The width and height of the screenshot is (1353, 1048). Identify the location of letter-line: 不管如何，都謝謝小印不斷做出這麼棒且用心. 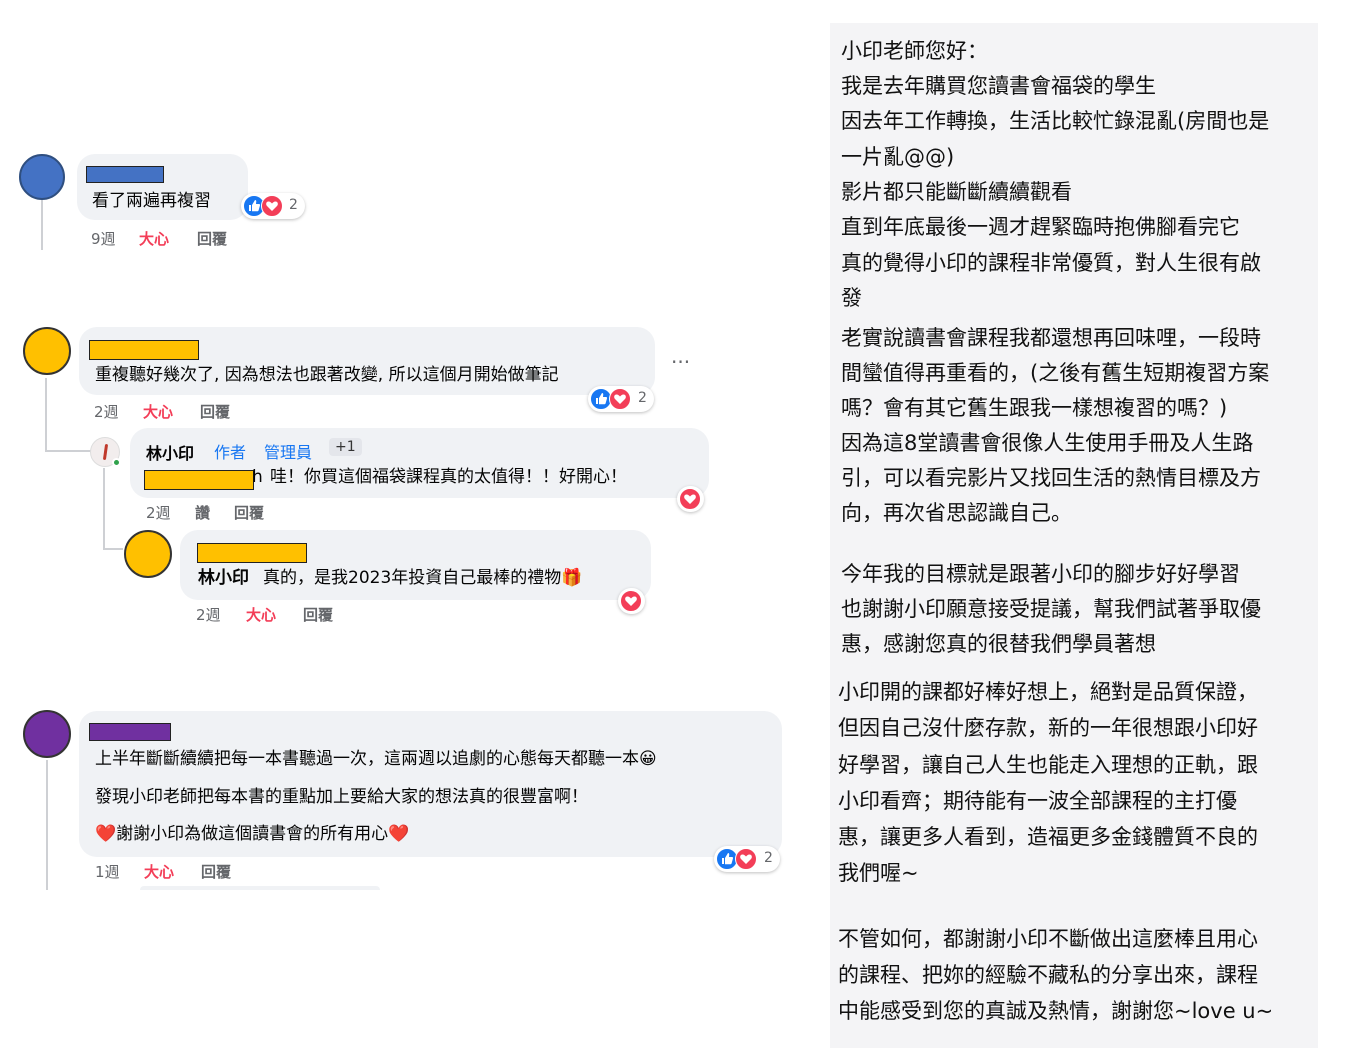
(1048, 939).